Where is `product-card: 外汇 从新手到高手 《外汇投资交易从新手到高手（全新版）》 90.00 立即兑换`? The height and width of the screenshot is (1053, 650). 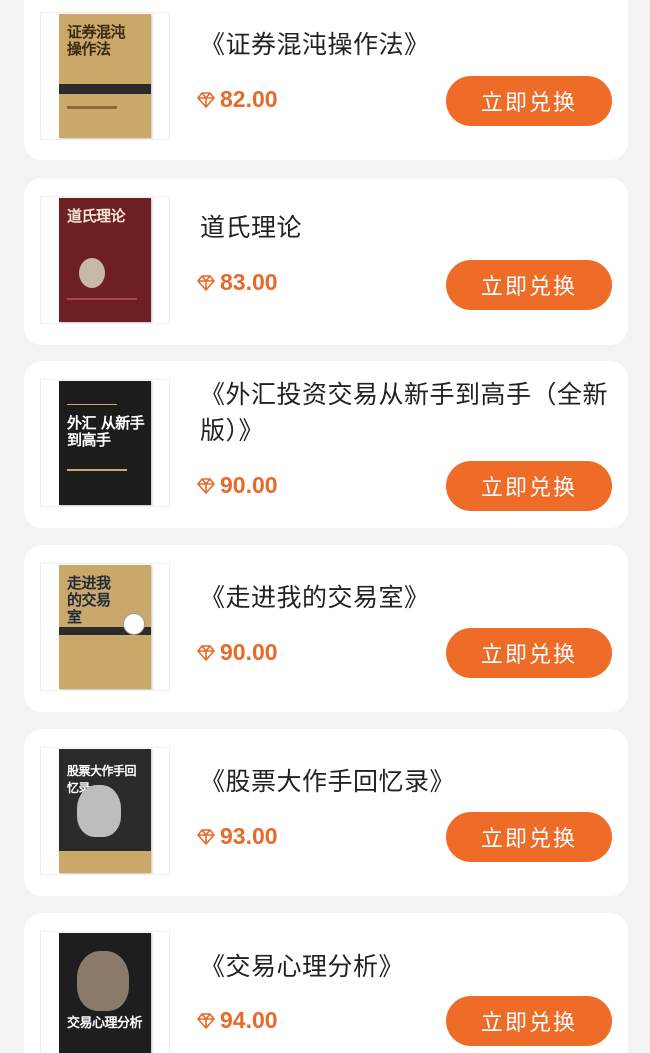 product-card: 外汇 从新手到高手 《外汇投资交易从新手到高手（全新版）》 90.00 立即兑换 is located at coordinates (326, 444).